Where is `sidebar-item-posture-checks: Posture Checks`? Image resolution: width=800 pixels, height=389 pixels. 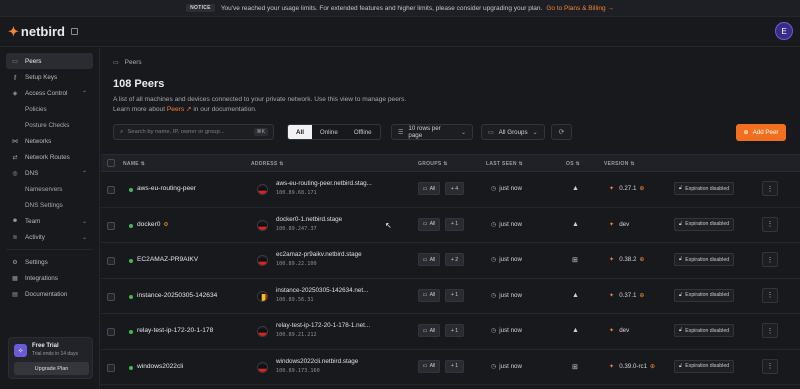
sidebar-item-posture-checks: Posture Checks is located at coordinates (49, 125).